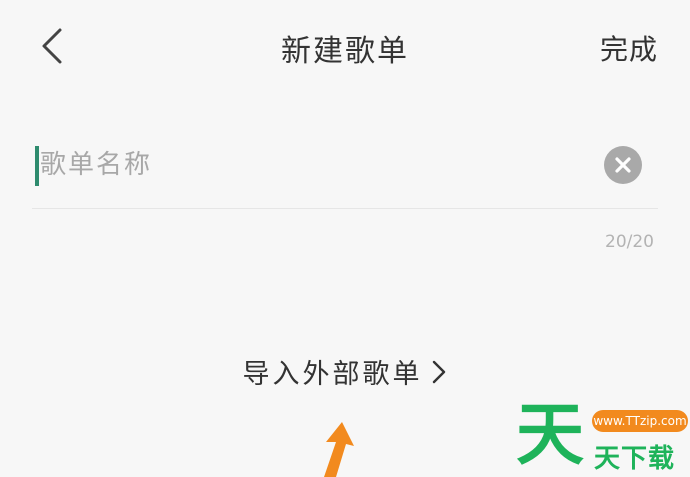 The width and height of the screenshot is (690, 477). I want to click on watermark-text: 天下载, so click(635, 459).